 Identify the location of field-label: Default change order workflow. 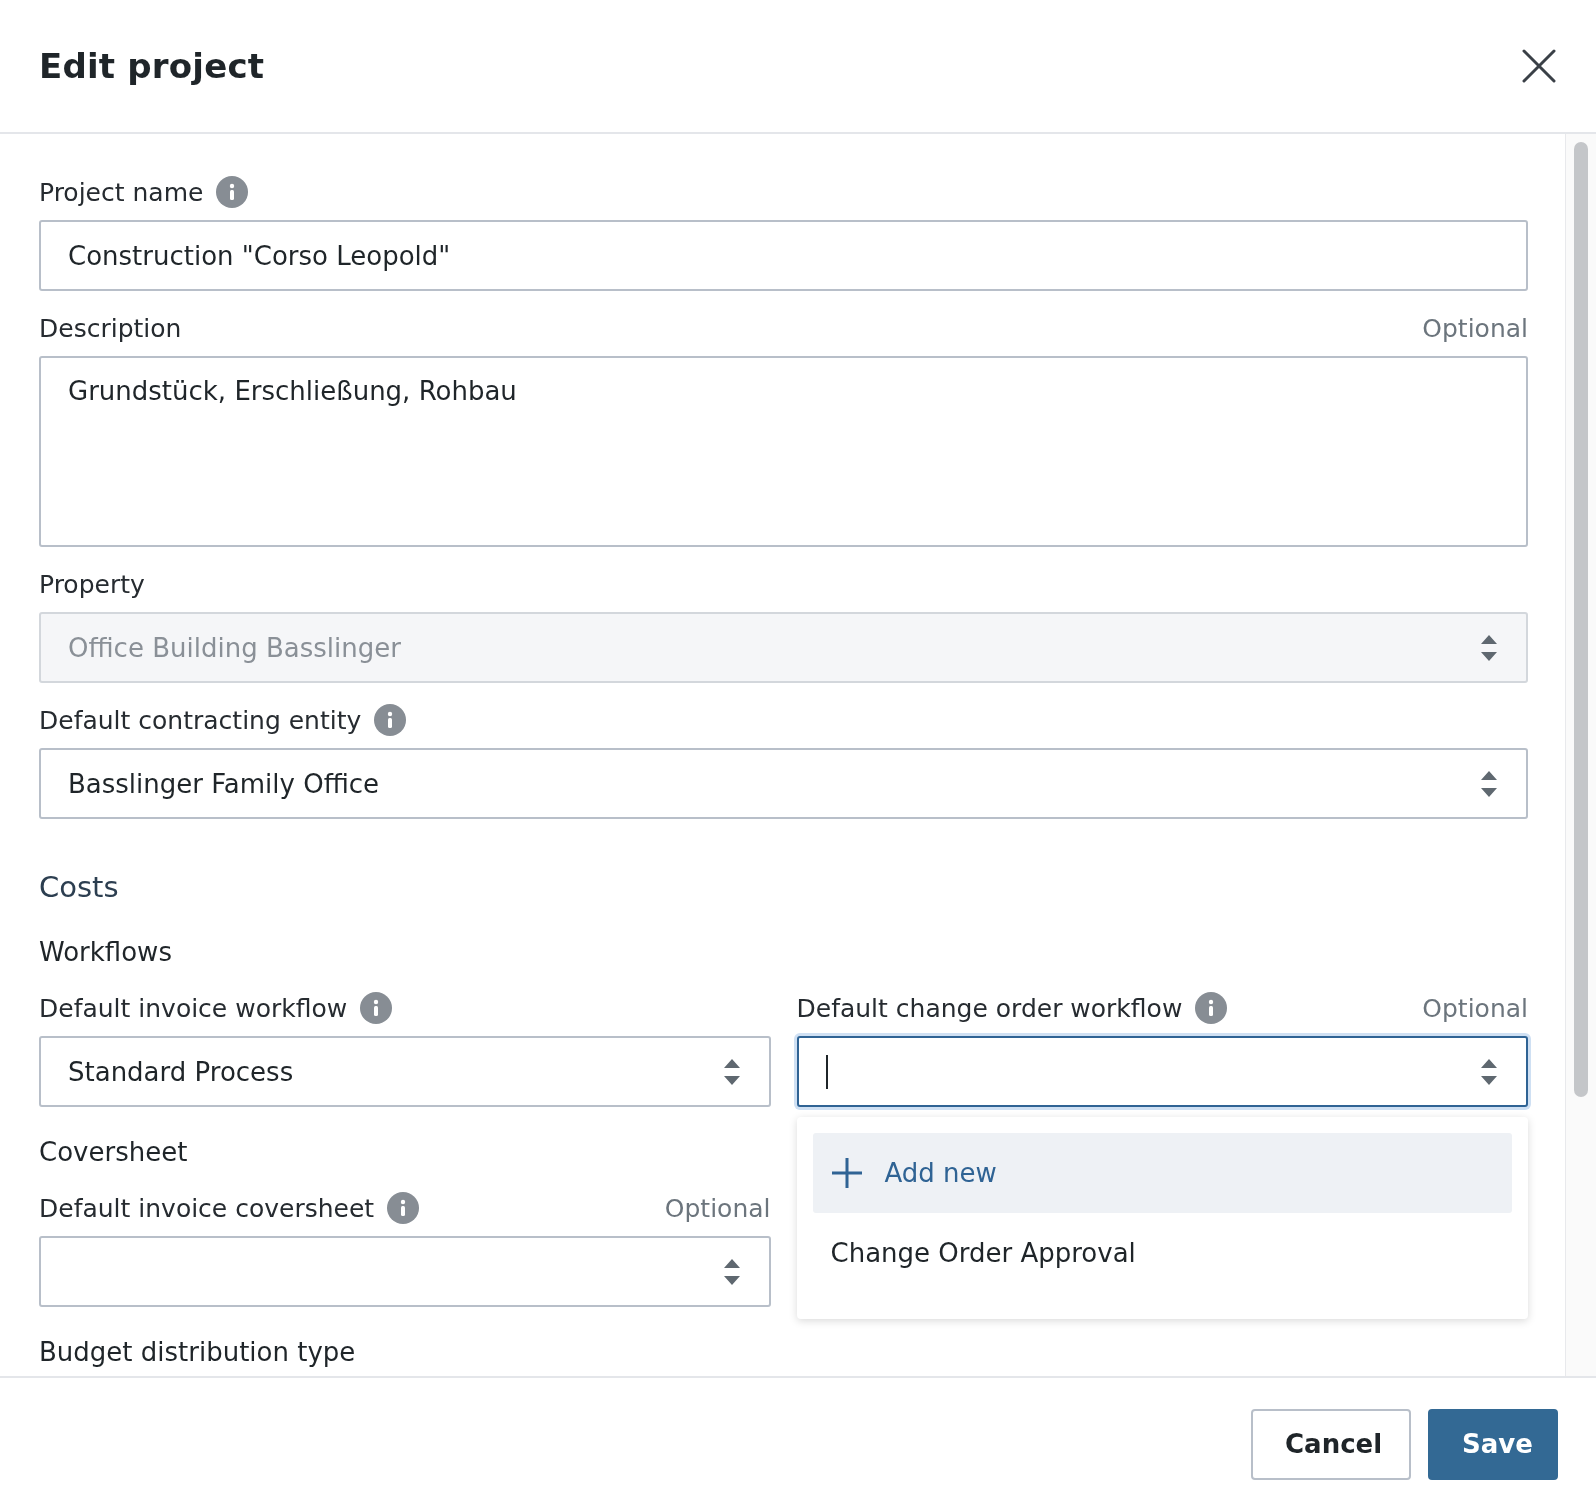
(989, 1008).